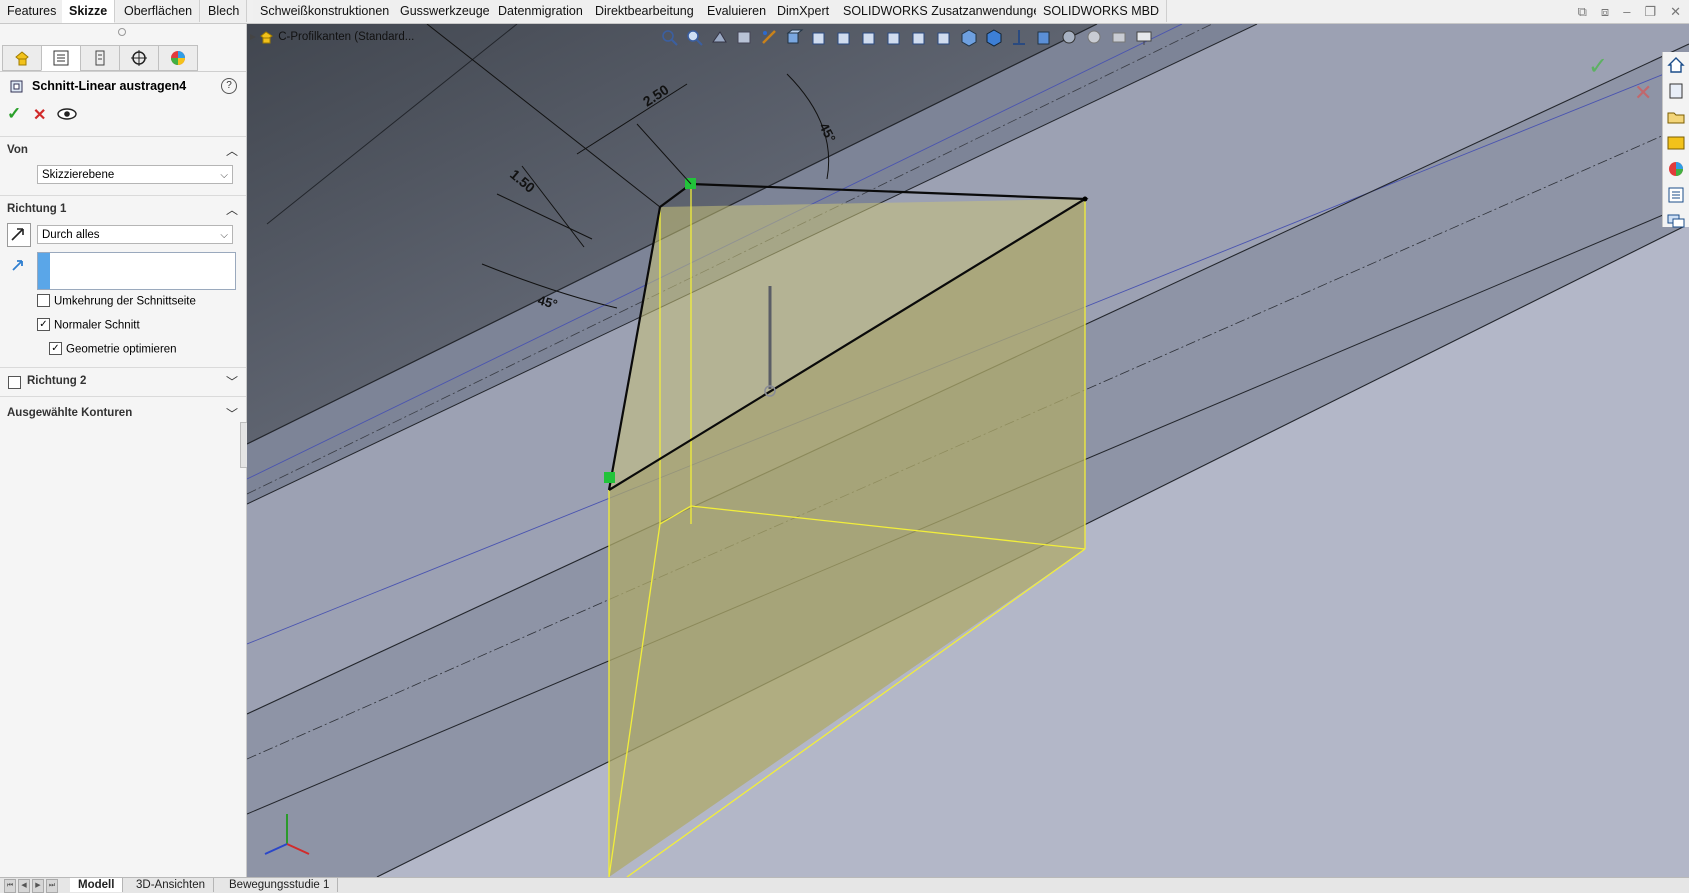 The width and height of the screenshot is (1689, 893). Describe the element at coordinates (224, 11) in the screenshot. I see `tab-blech: Blech` at that location.